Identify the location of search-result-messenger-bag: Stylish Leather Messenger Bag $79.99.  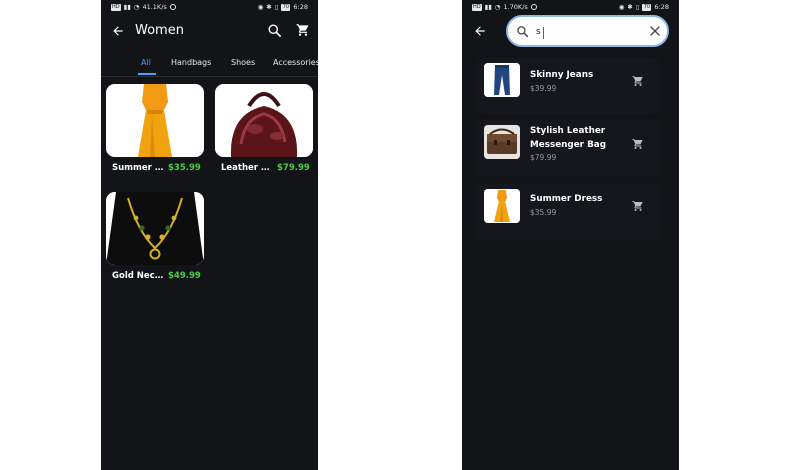
(568, 148).